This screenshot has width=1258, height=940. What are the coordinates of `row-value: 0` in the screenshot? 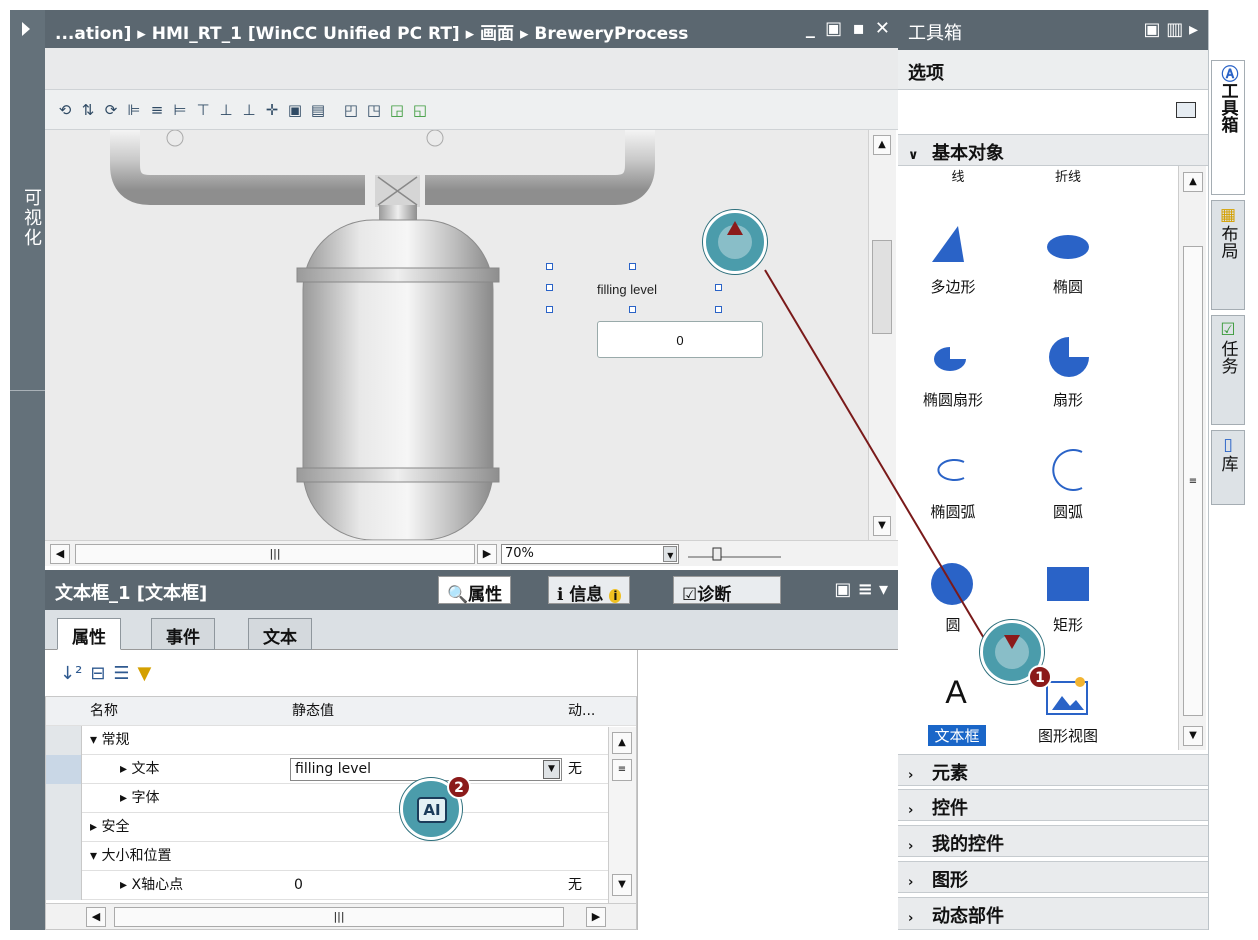 It's located at (298, 885).